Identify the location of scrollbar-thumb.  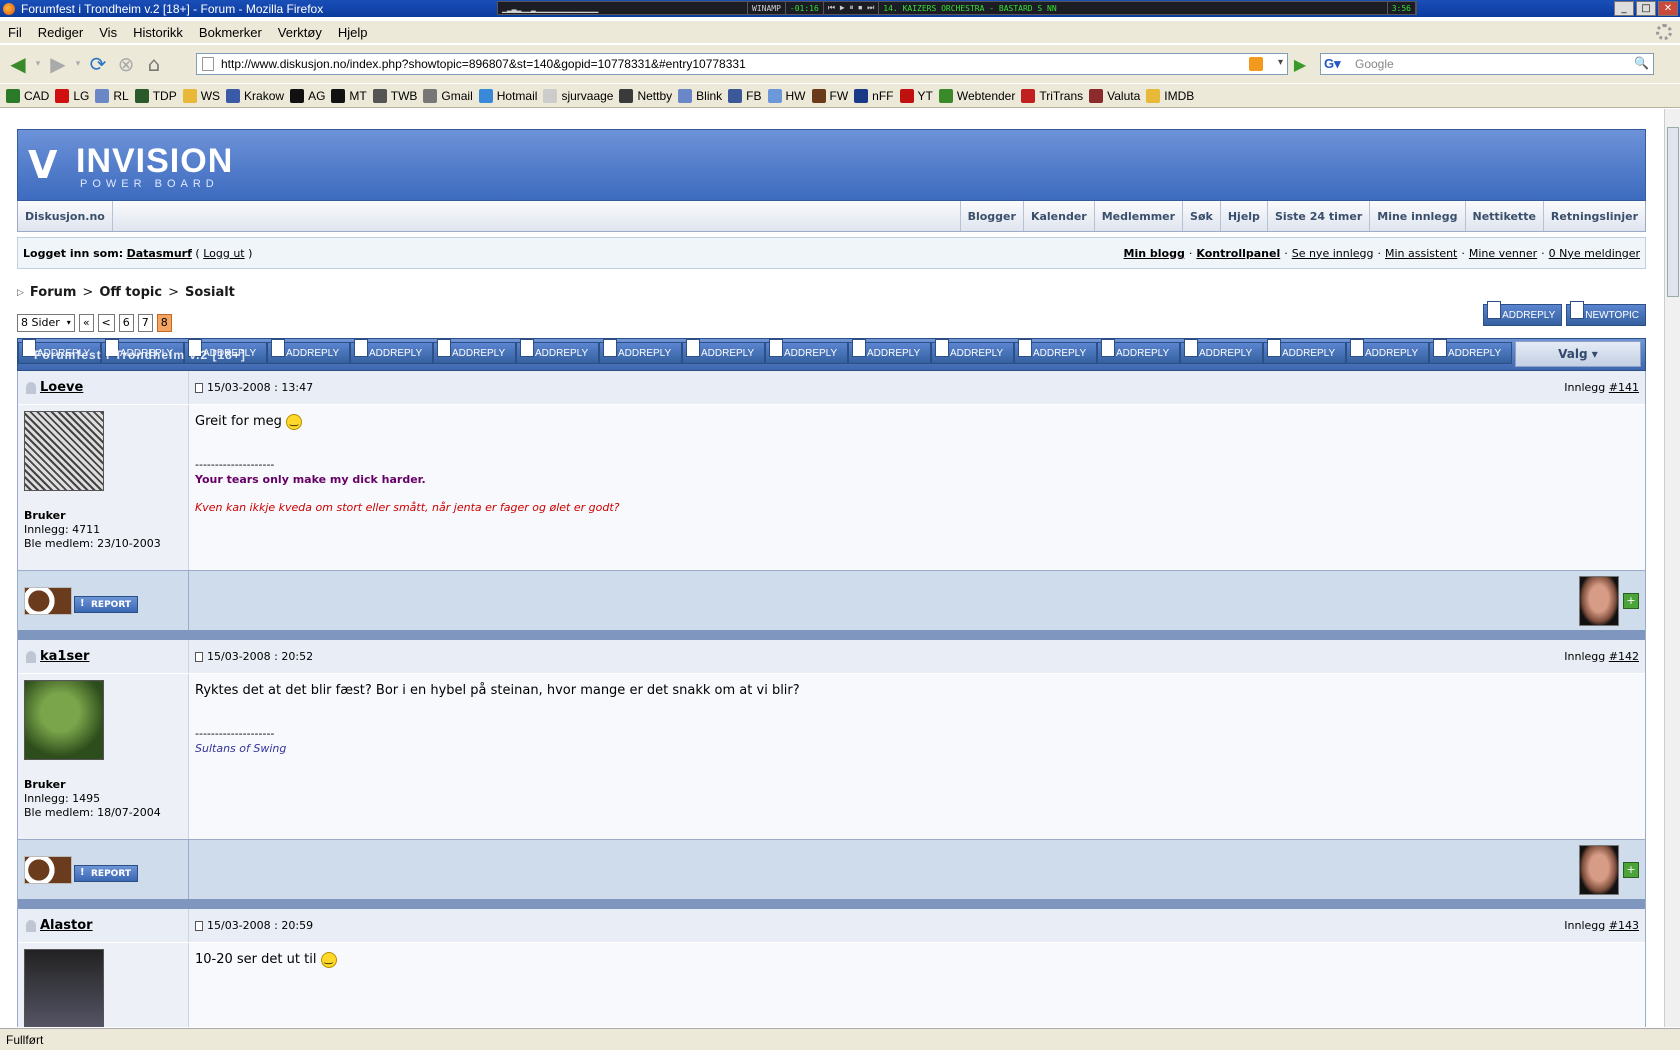
(1673, 212).